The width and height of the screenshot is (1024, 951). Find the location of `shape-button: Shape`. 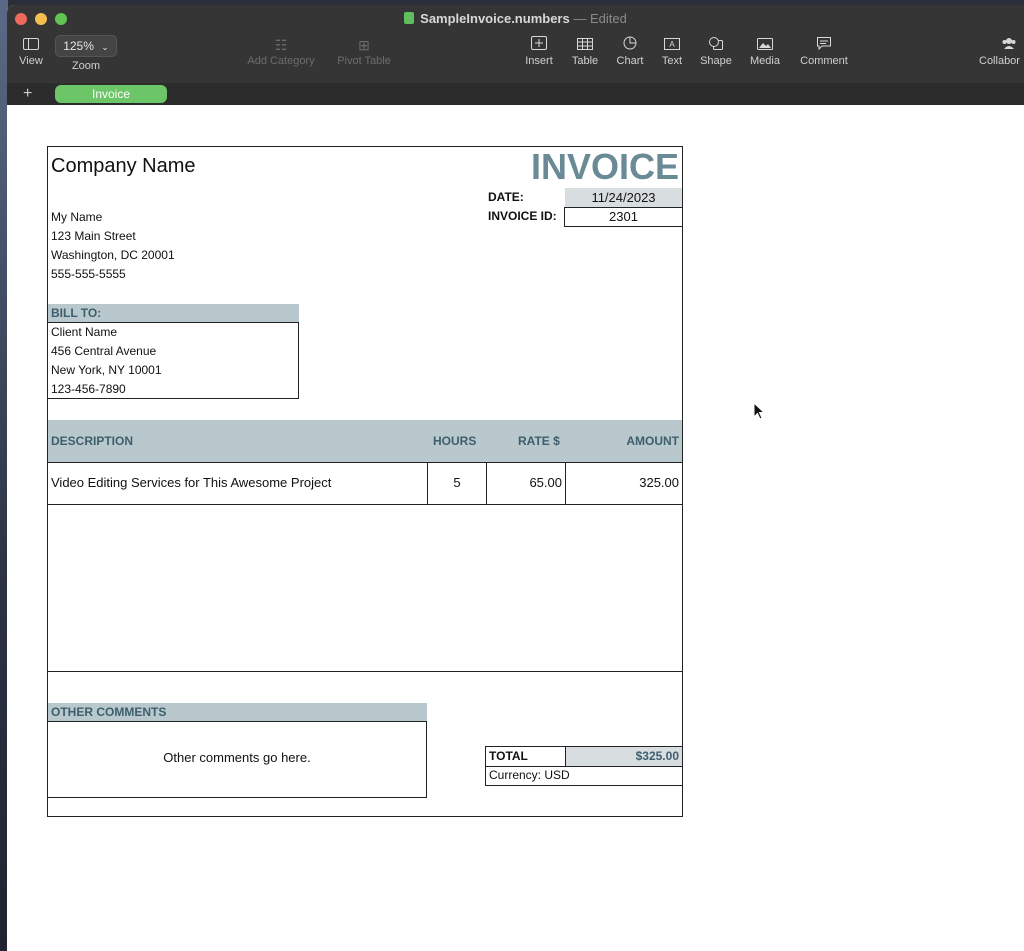

shape-button: Shape is located at coordinates (716, 51).